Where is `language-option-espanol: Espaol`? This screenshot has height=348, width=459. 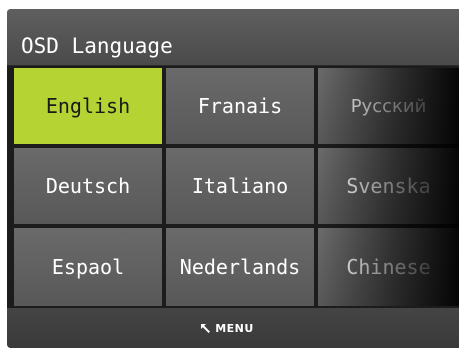 language-option-espanol: Espaol is located at coordinates (88, 267).